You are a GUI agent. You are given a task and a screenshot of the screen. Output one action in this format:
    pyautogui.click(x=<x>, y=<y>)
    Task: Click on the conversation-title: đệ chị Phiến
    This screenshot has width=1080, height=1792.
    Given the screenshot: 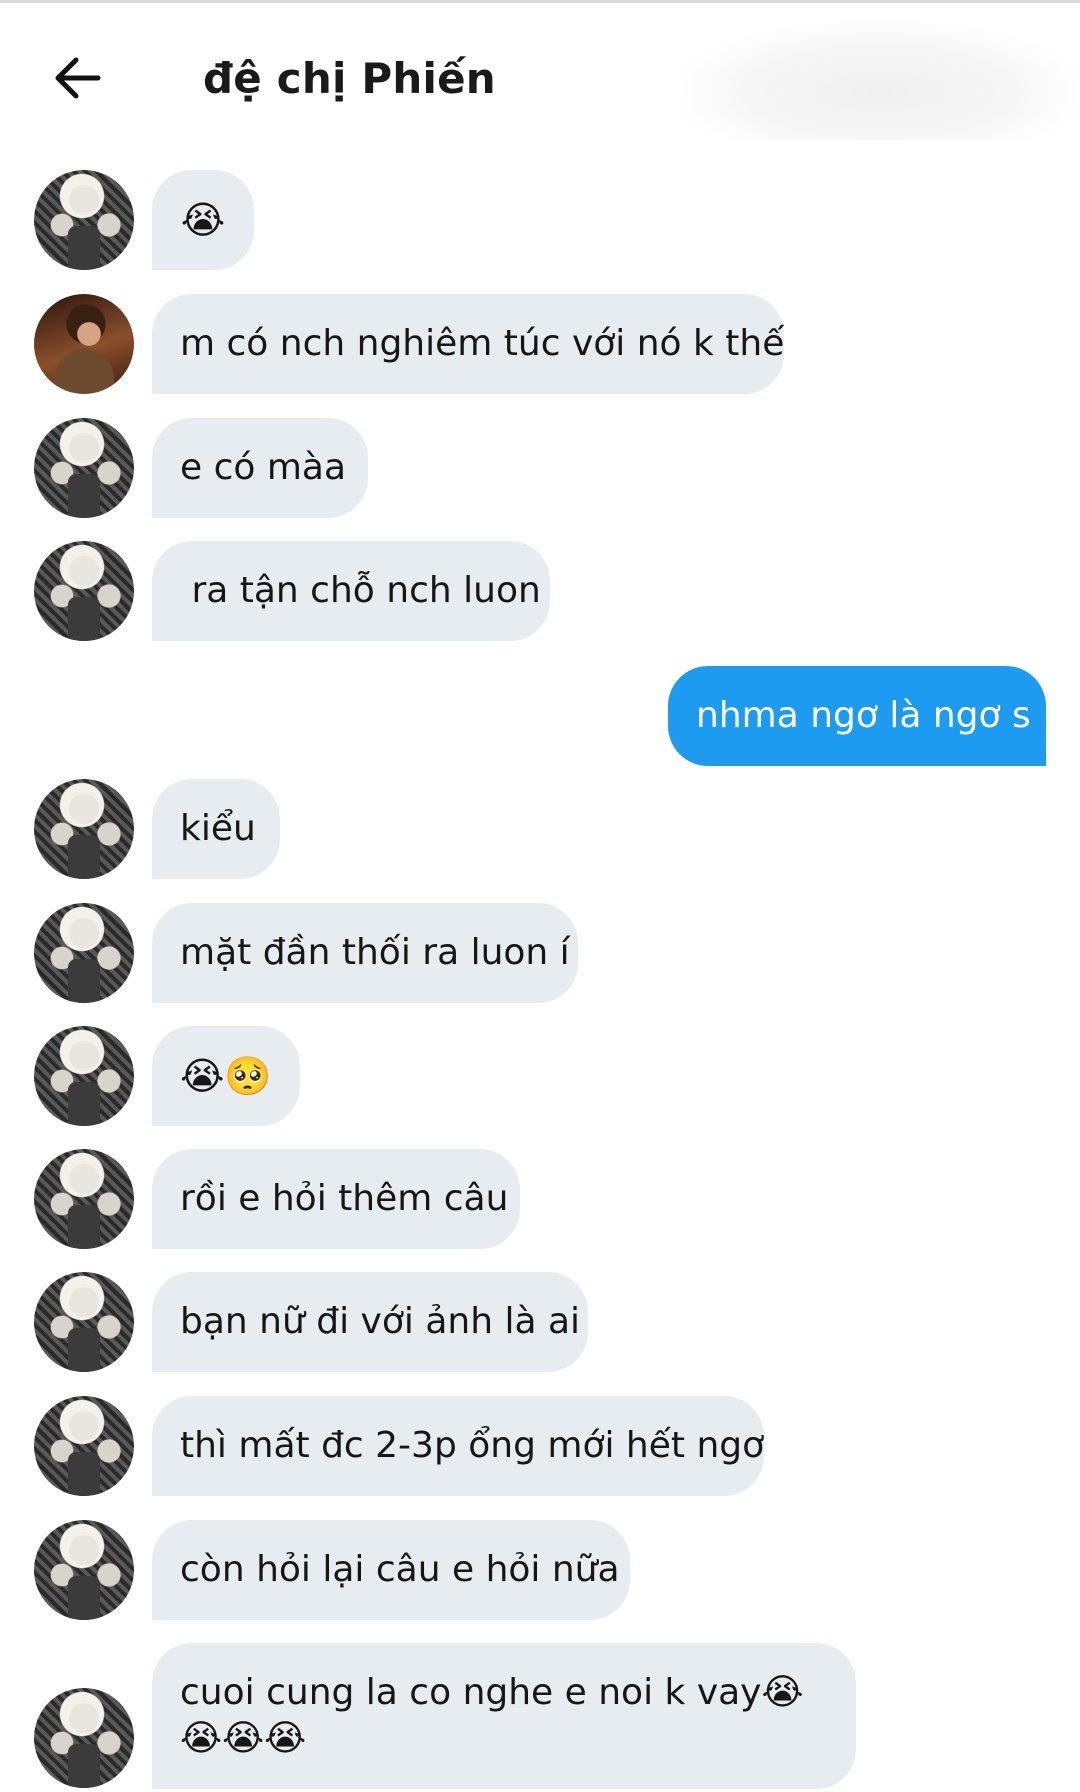 What is the action you would take?
    pyautogui.click(x=349, y=78)
    